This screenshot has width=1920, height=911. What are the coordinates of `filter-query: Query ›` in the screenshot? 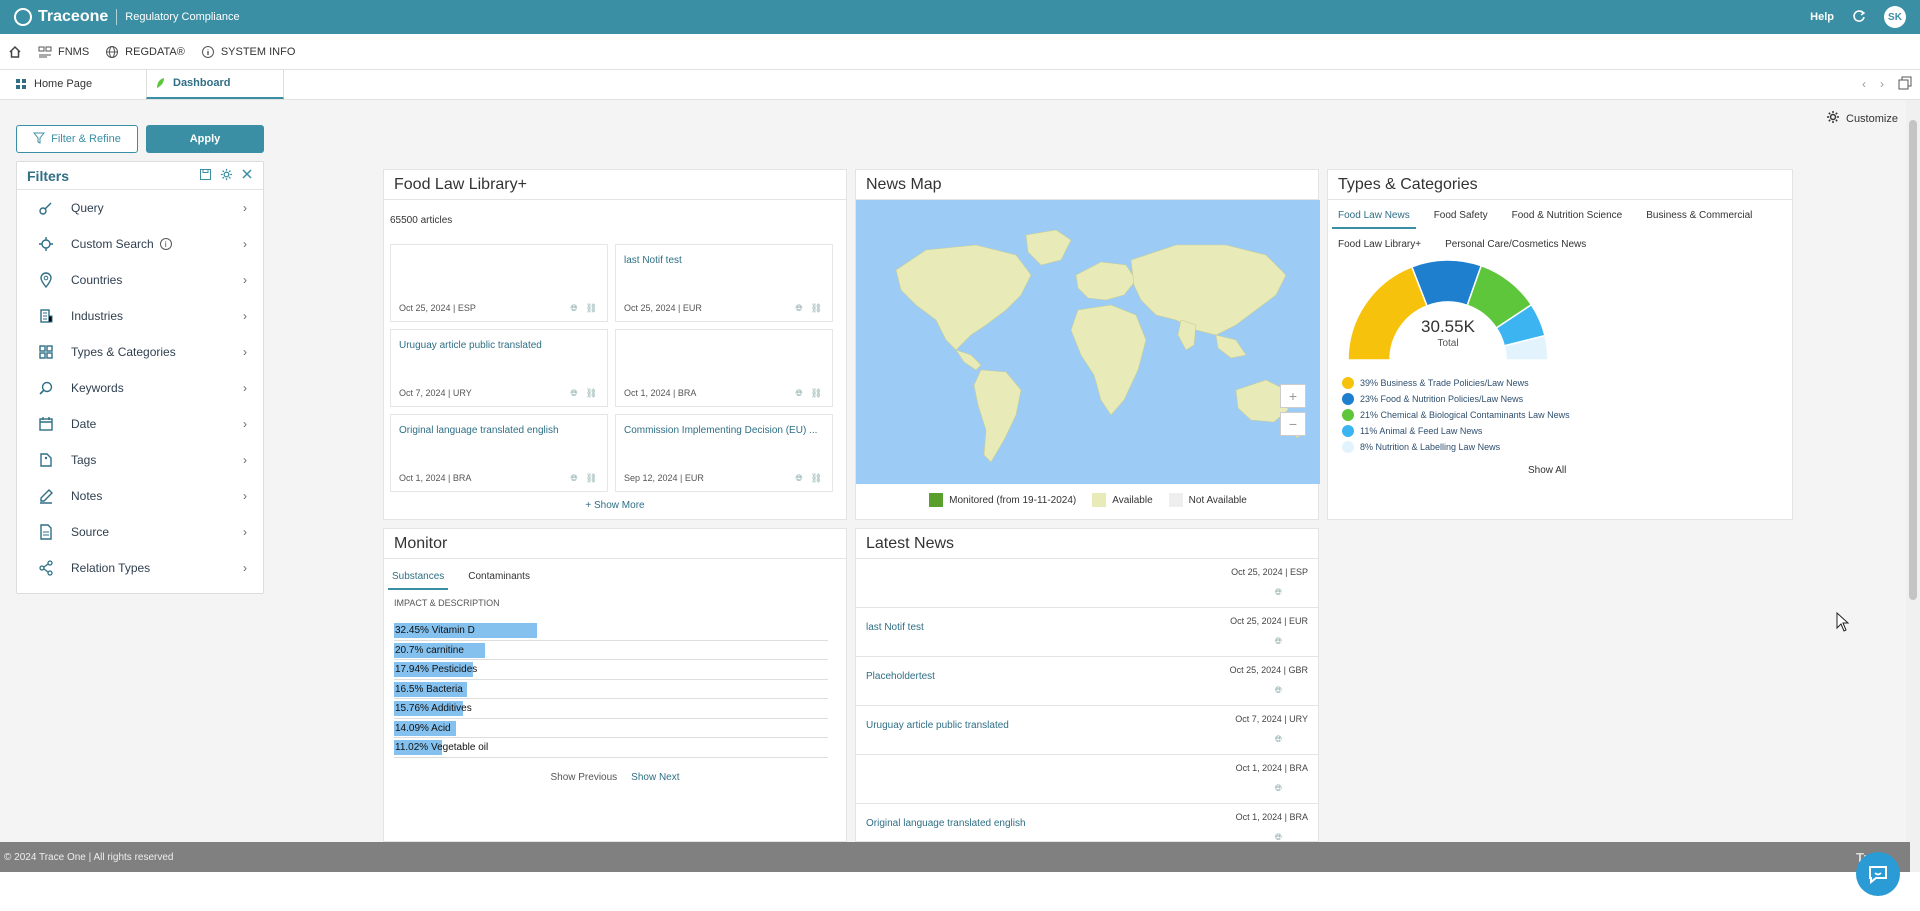 It's located at (140, 208).